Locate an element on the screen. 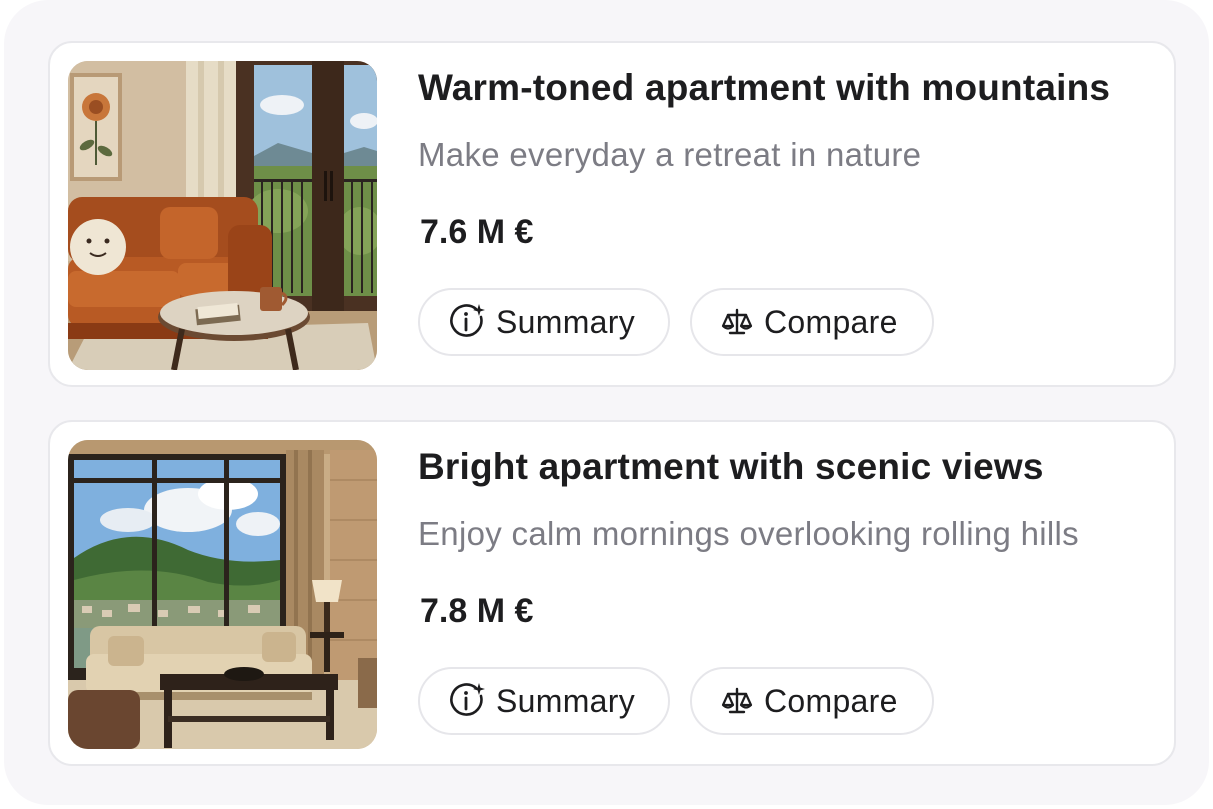  listing-photo-living-room-hills is located at coordinates (222, 594).